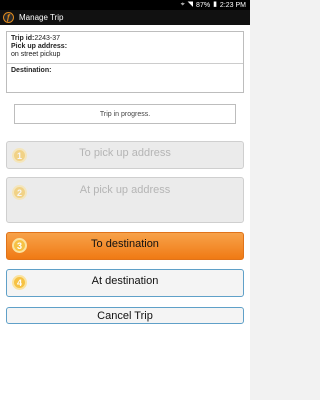  What do you see at coordinates (125, 190) in the screenshot?
I see `step-label: At pick up address` at bounding box center [125, 190].